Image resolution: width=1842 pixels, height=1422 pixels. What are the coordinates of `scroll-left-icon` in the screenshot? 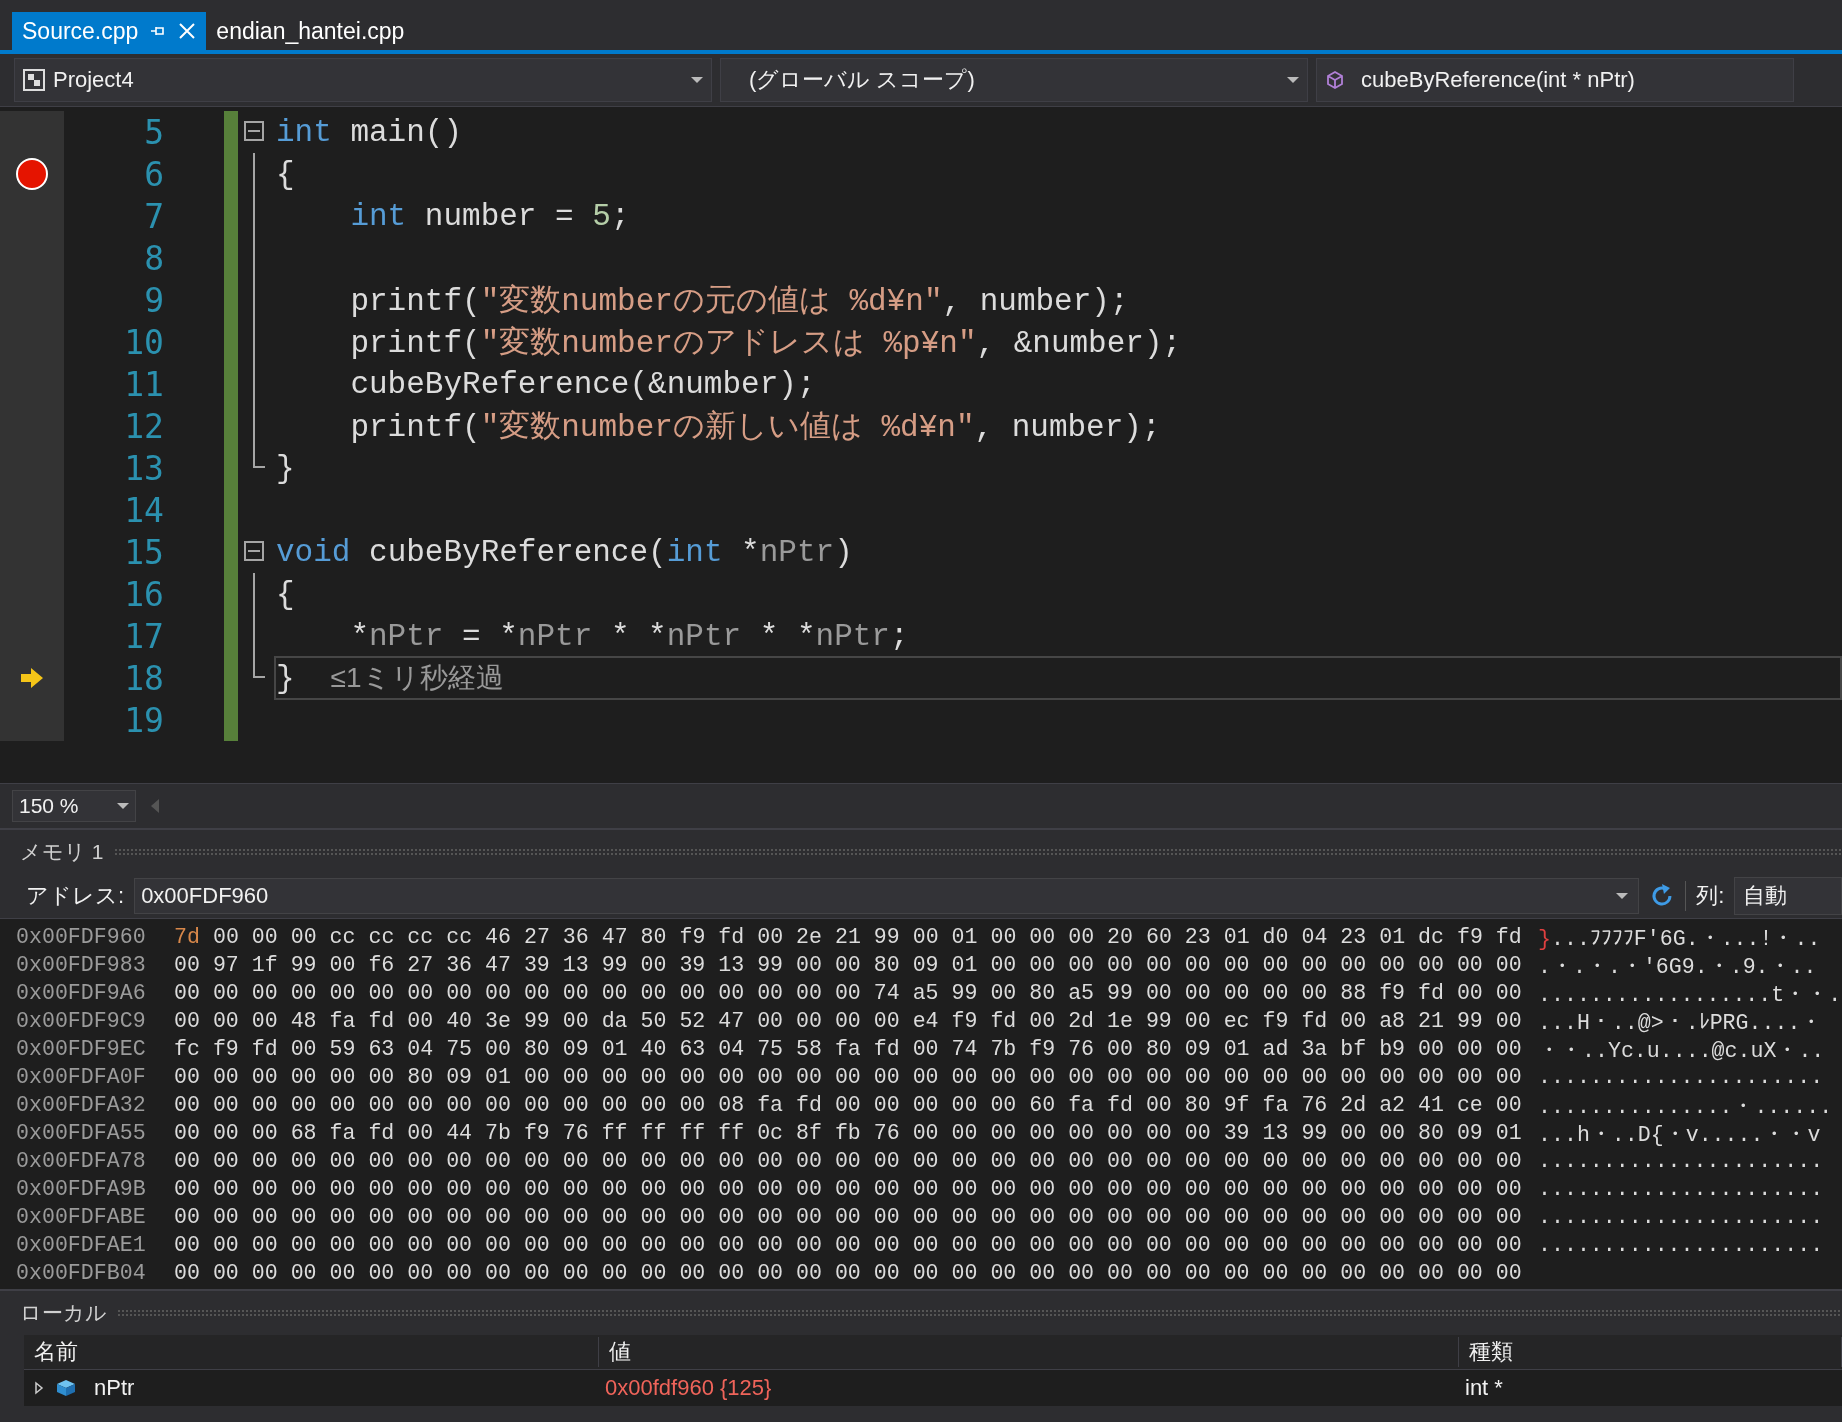 It's located at (155, 806).